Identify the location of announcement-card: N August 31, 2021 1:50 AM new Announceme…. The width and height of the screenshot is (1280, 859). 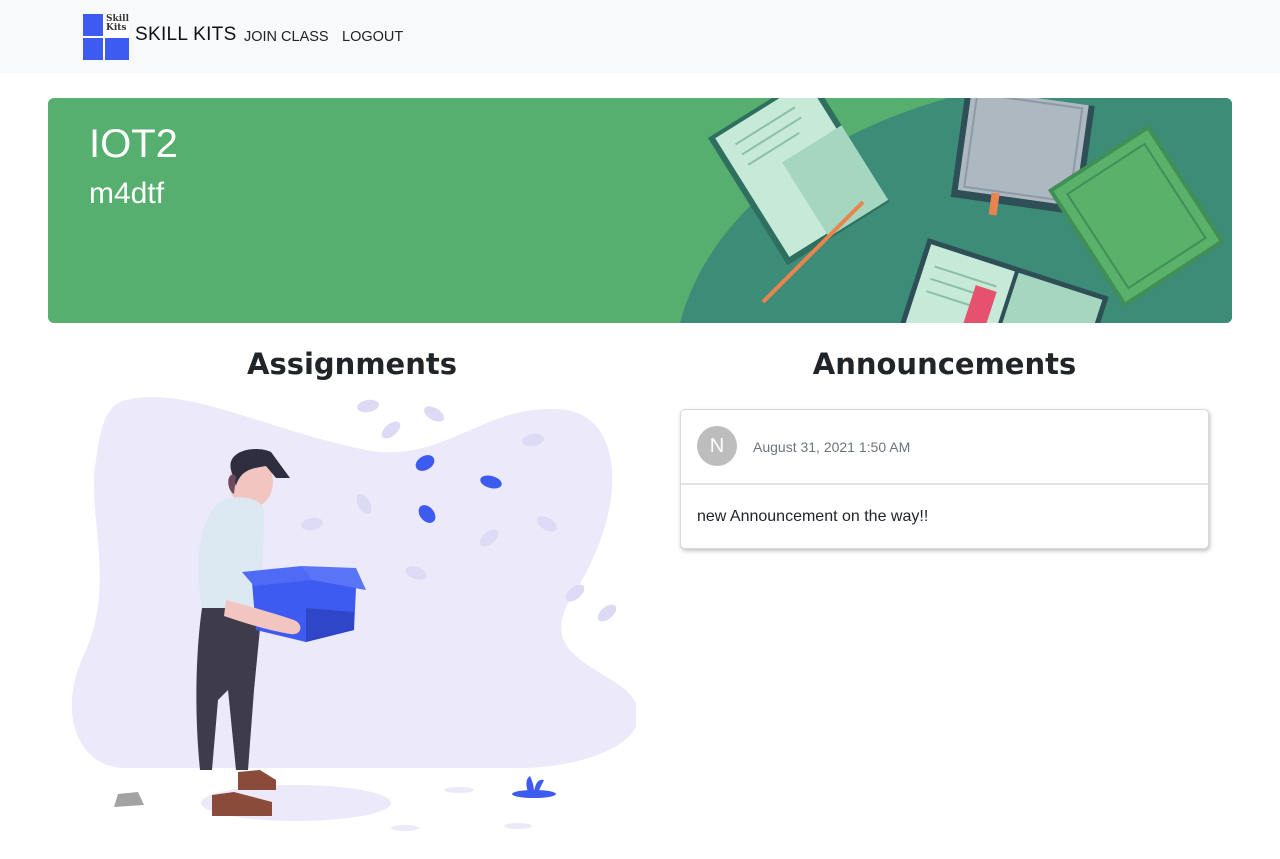
(944, 479).